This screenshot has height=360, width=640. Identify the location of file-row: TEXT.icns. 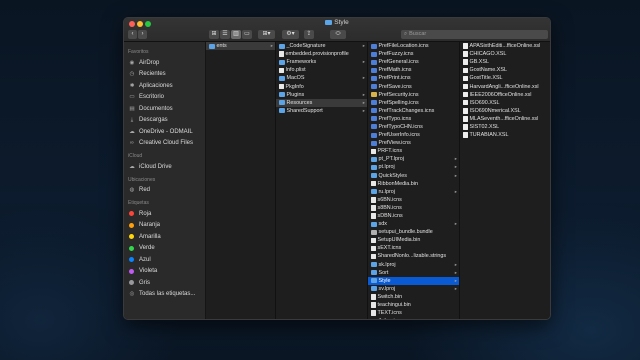
(413, 313).